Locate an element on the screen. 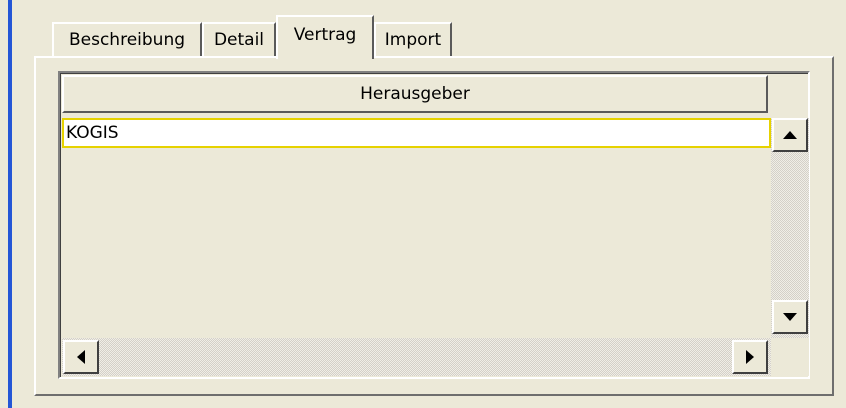 This screenshot has width=846, height=408. scroll-left-button is located at coordinates (81, 357).